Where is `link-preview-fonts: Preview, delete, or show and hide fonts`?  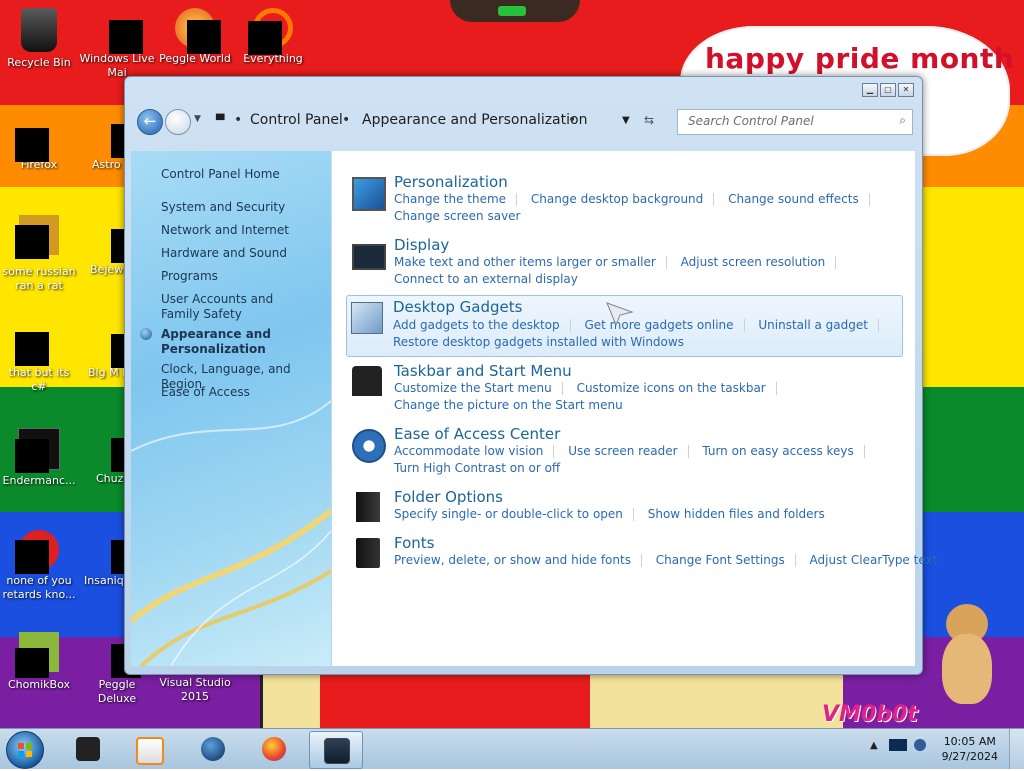 link-preview-fonts: Preview, delete, or show and hide fonts is located at coordinates (512, 560).